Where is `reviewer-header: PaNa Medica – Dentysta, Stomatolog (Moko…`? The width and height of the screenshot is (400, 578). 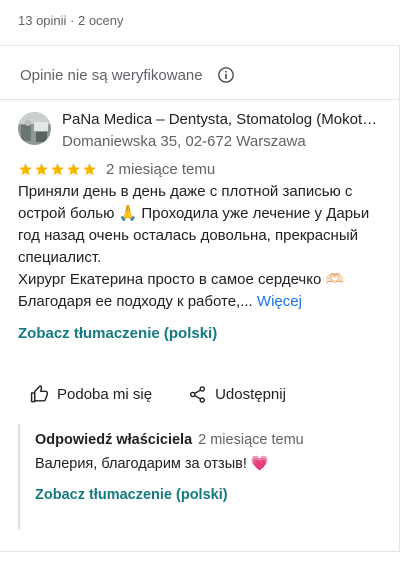
reviewer-header: PaNa Medica – Dentysta, Stomatolog (Moko… is located at coordinates (200, 131).